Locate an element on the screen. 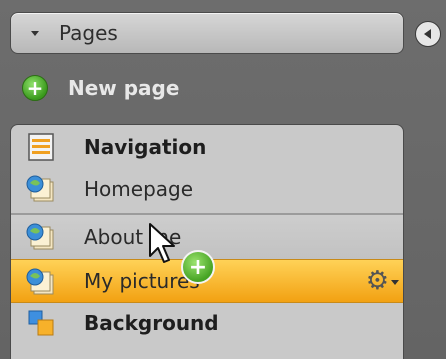 This screenshot has height=359, width=446. drag-add-icon: + is located at coordinates (198, 267).